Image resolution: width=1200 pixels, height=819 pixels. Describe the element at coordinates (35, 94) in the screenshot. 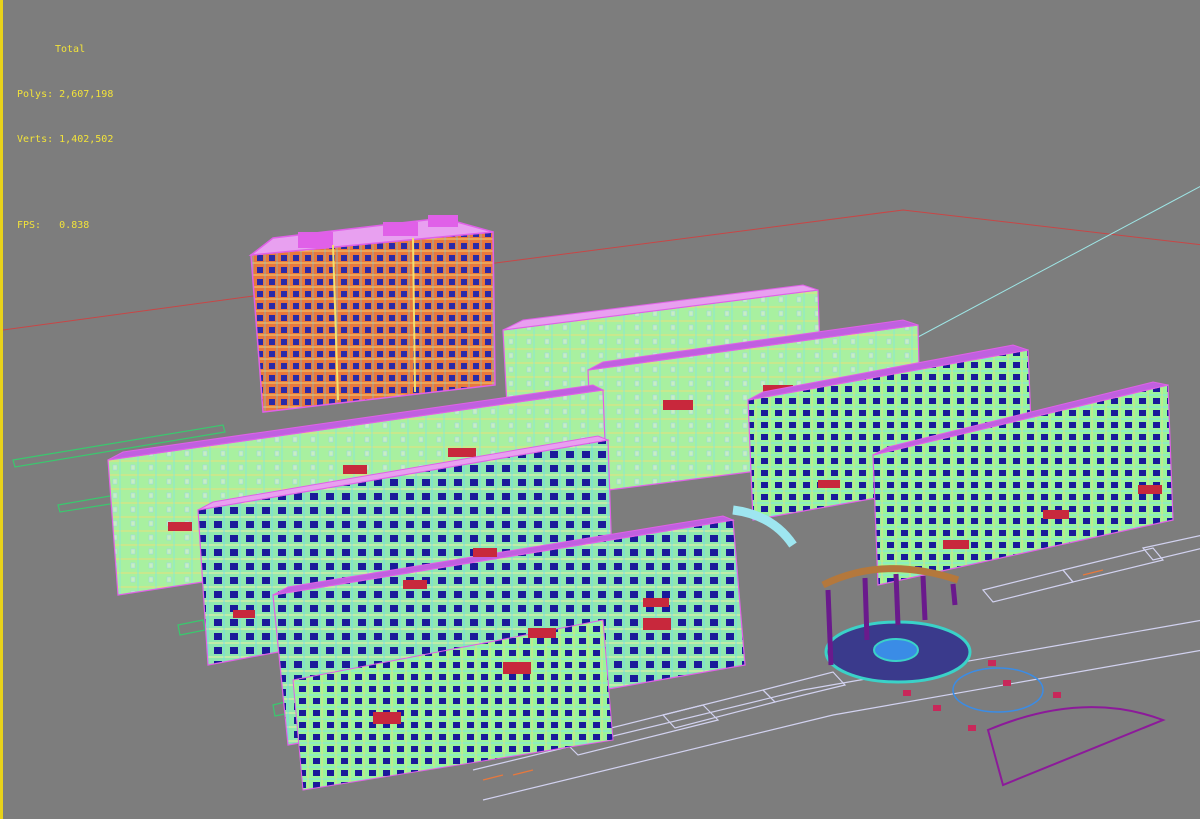

I see `polys-label: Polys:` at that location.